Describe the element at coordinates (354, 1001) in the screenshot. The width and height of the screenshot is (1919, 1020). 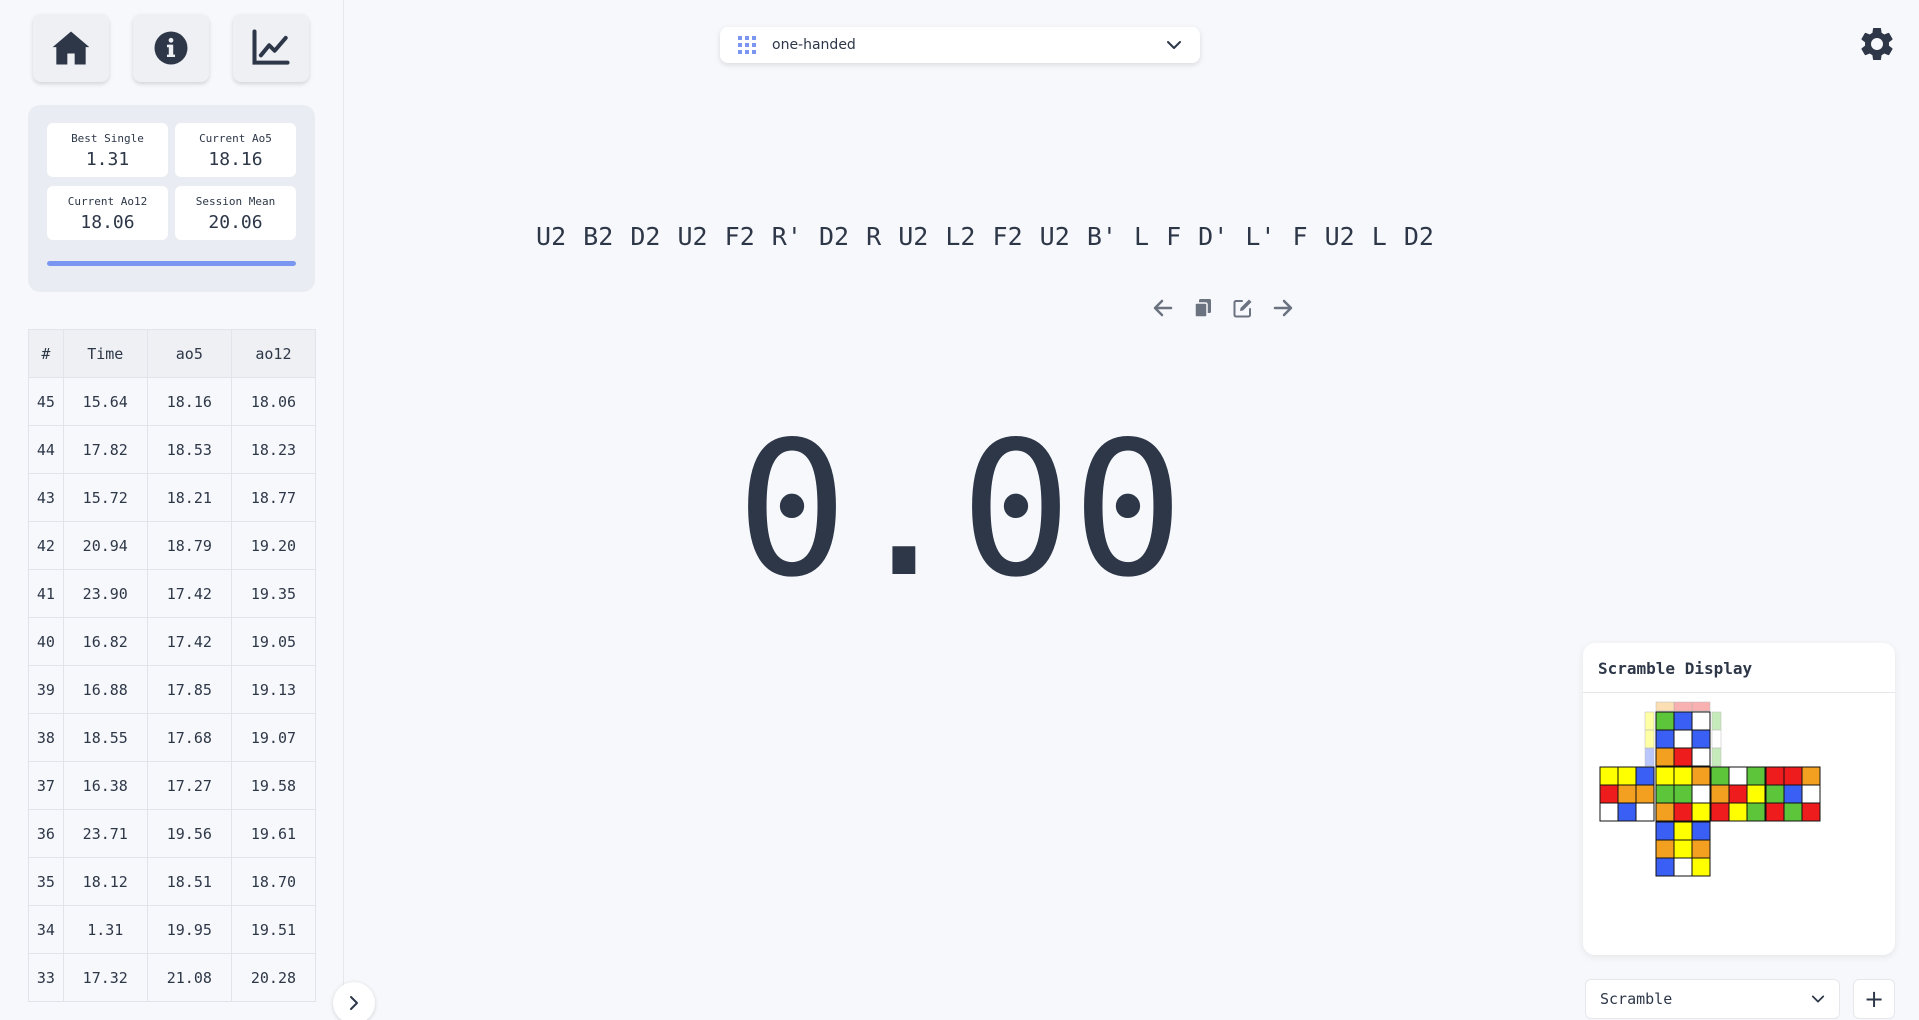
I see `expand-sidebar-button` at that location.